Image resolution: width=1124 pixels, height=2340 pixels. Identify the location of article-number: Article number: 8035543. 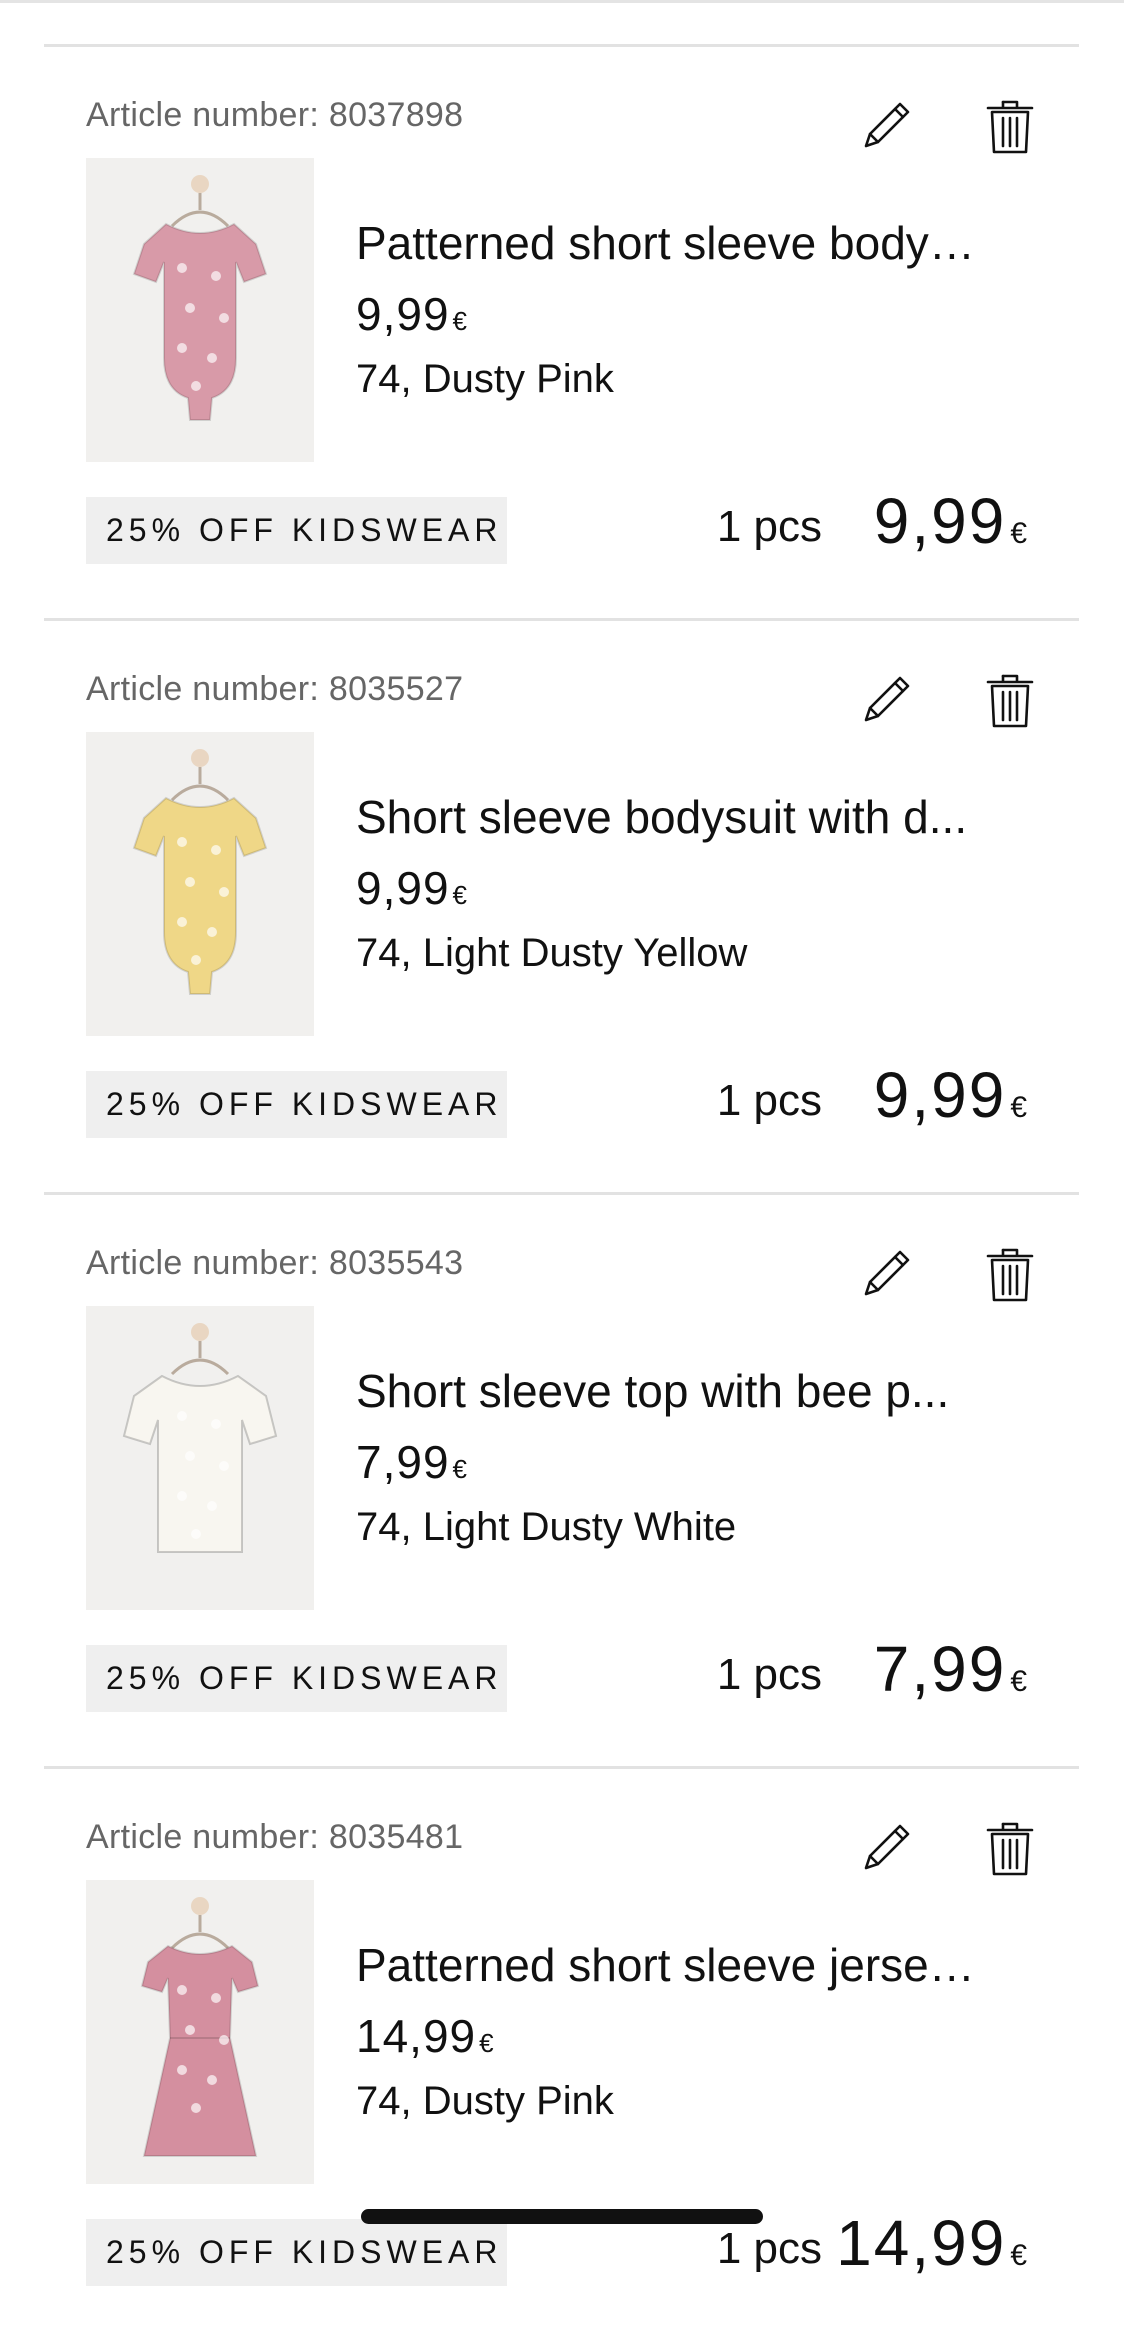
(275, 1263).